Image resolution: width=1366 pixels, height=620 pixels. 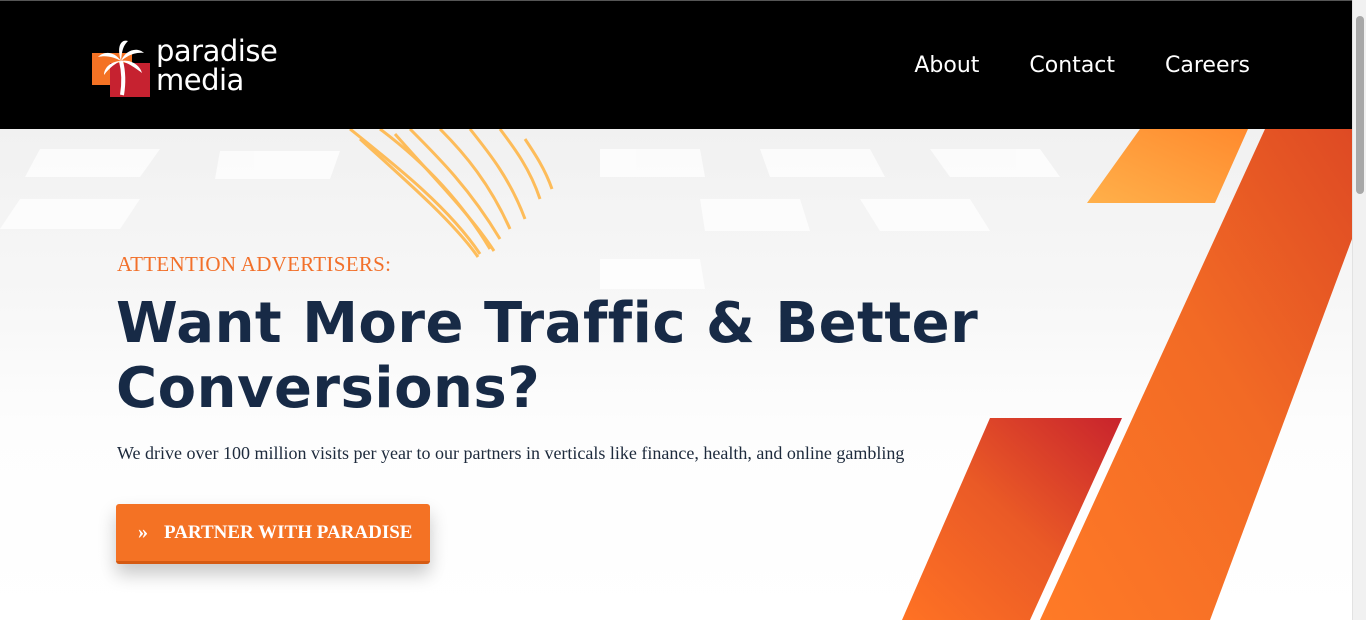 What do you see at coordinates (217, 51) in the screenshot?
I see `logo-line-1: paradise` at bounding box center [217, 51].